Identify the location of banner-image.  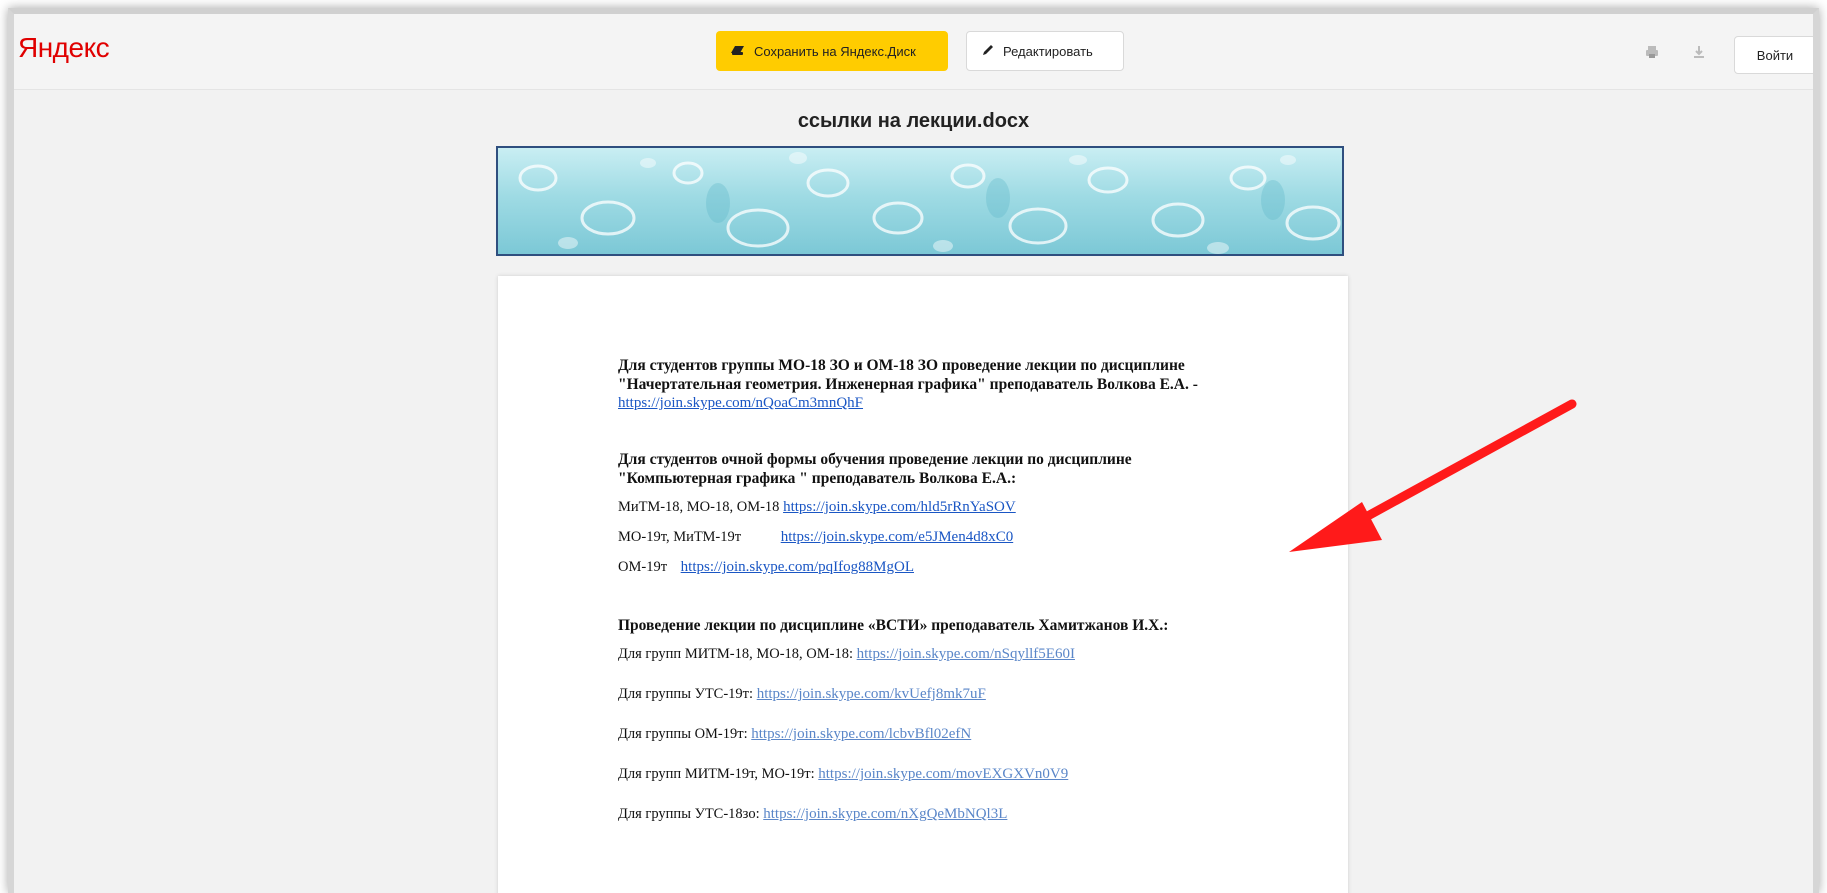
(920, 201).